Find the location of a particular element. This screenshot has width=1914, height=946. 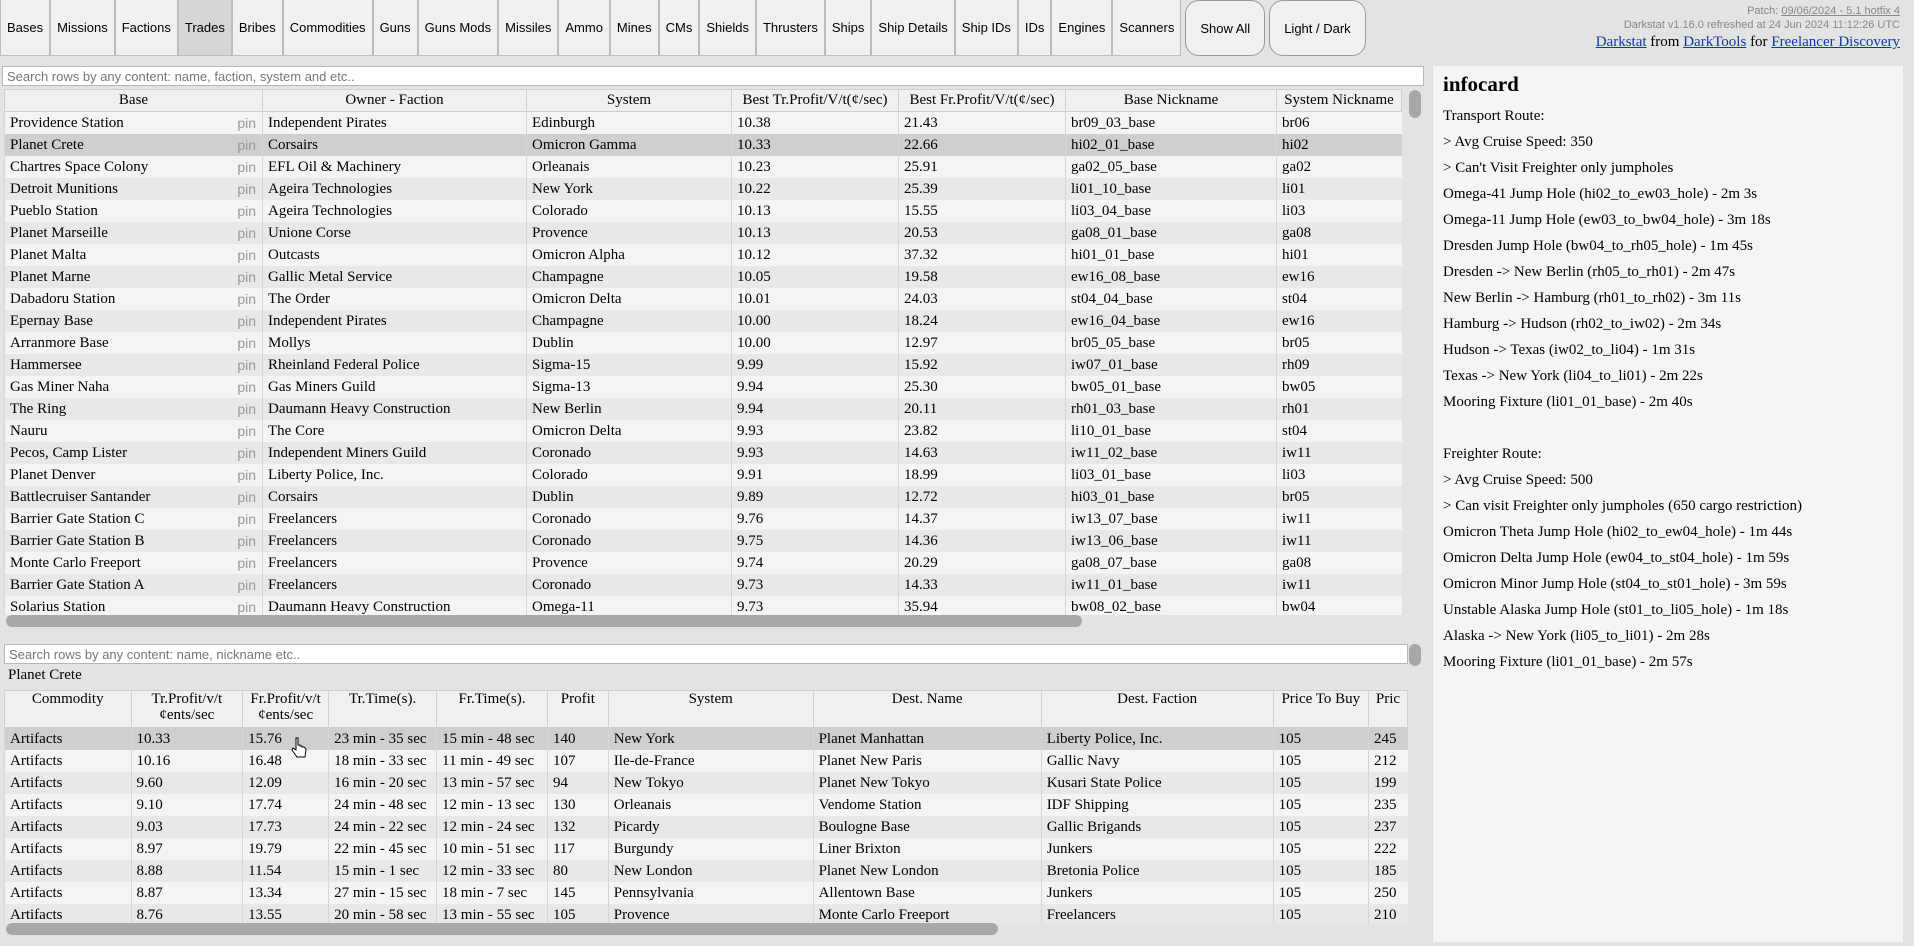

trades-header-7: Dest. Name is located at coordinates (927, 709).